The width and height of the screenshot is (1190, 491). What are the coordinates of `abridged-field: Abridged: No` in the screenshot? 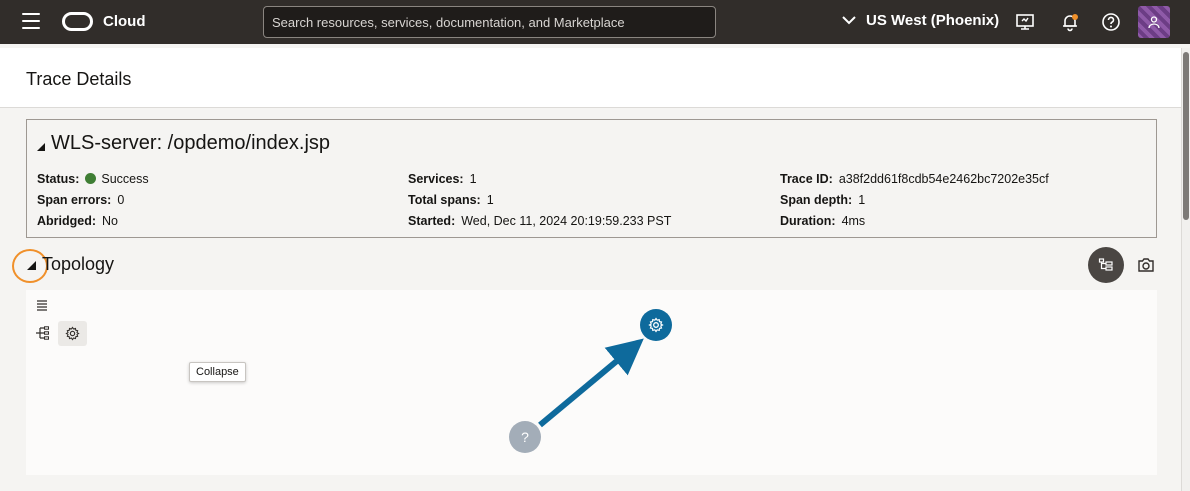 It's located at (77, 221).